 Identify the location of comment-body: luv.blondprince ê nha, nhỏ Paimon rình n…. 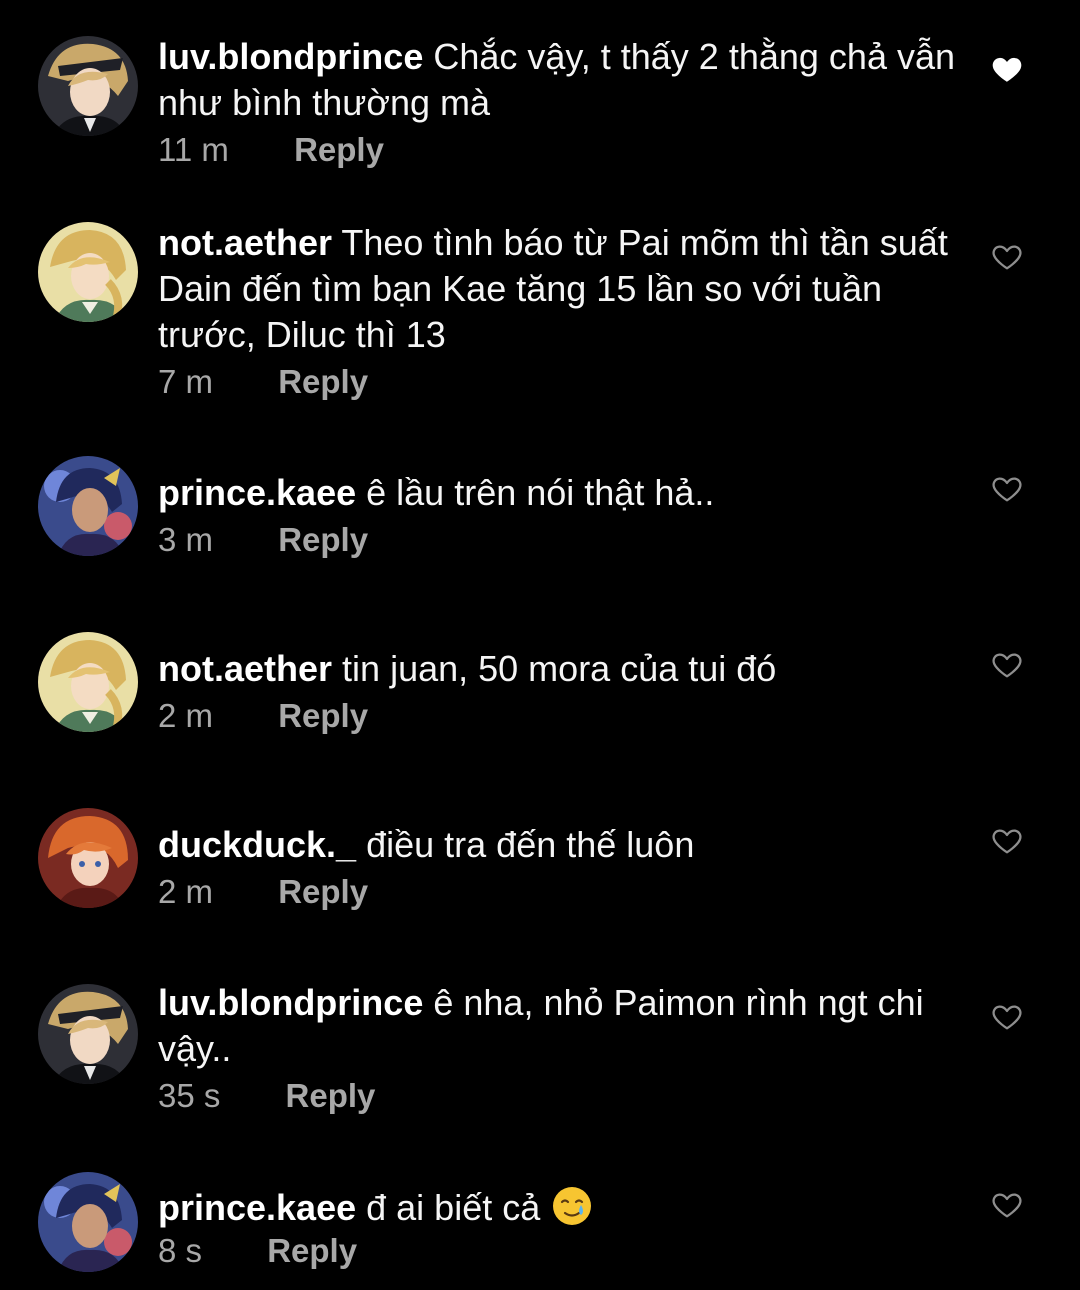
(558, 1049).